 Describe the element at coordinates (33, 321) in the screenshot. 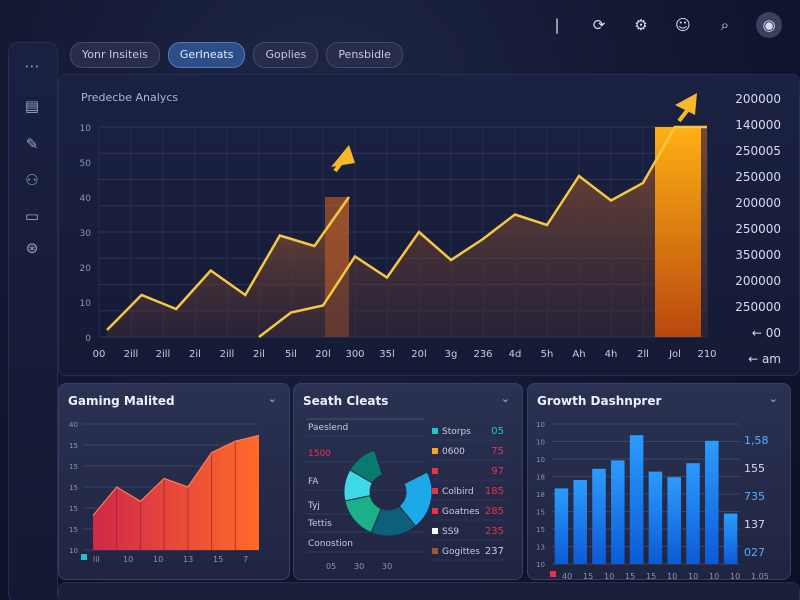

I see `sidebar: ⋯ ▤ ✎ ⚇ ▭ ⊛` at that location.